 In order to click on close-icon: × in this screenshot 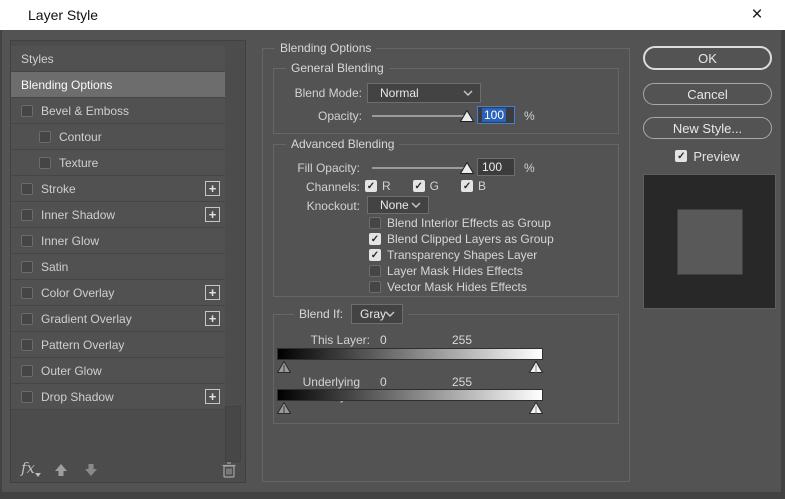, I will do `click(757, 15)`.